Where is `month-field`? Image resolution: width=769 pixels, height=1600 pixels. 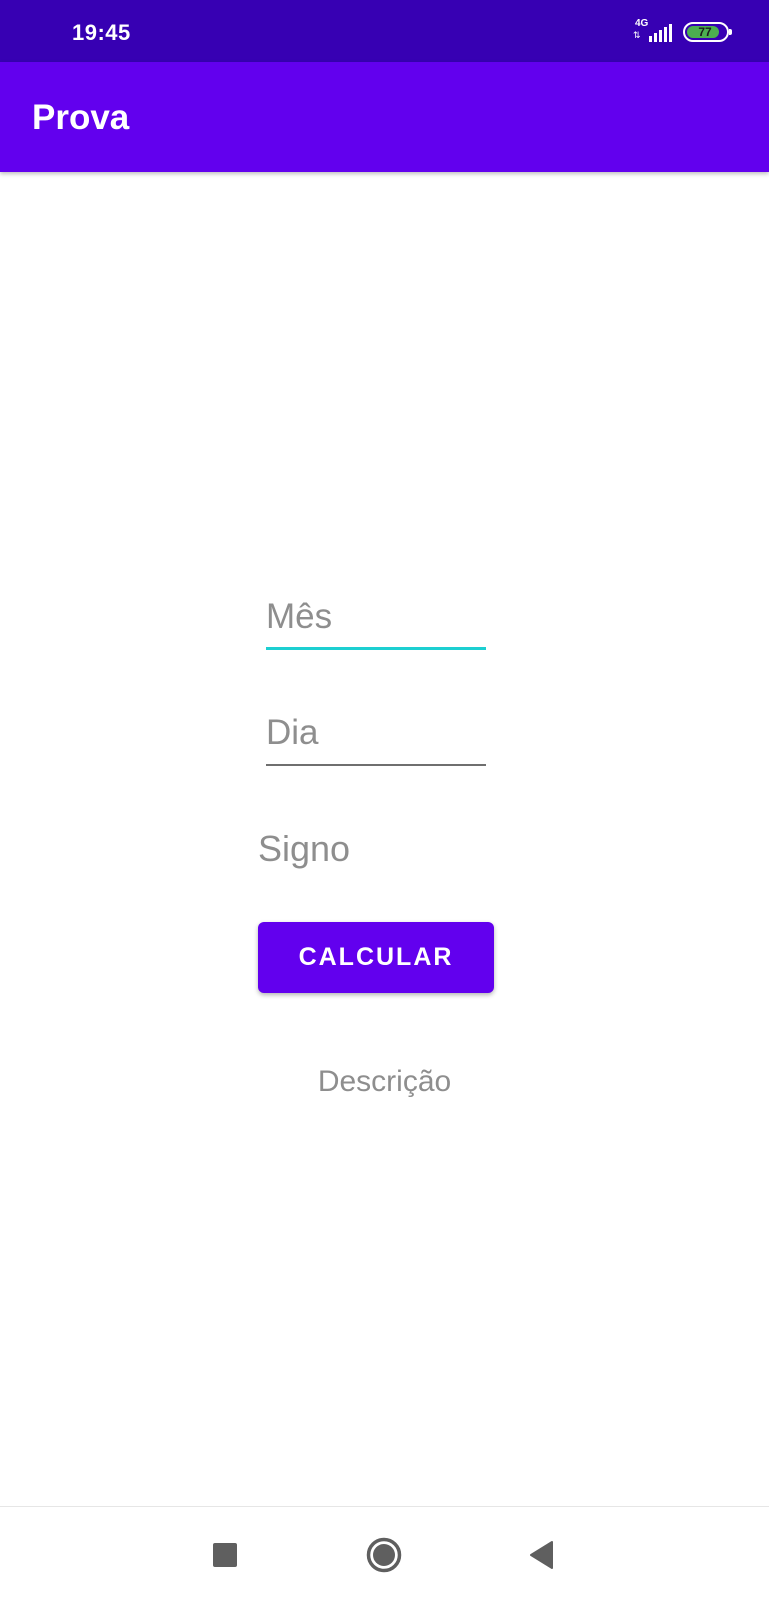
month-field is located at coordinates (376, 620).